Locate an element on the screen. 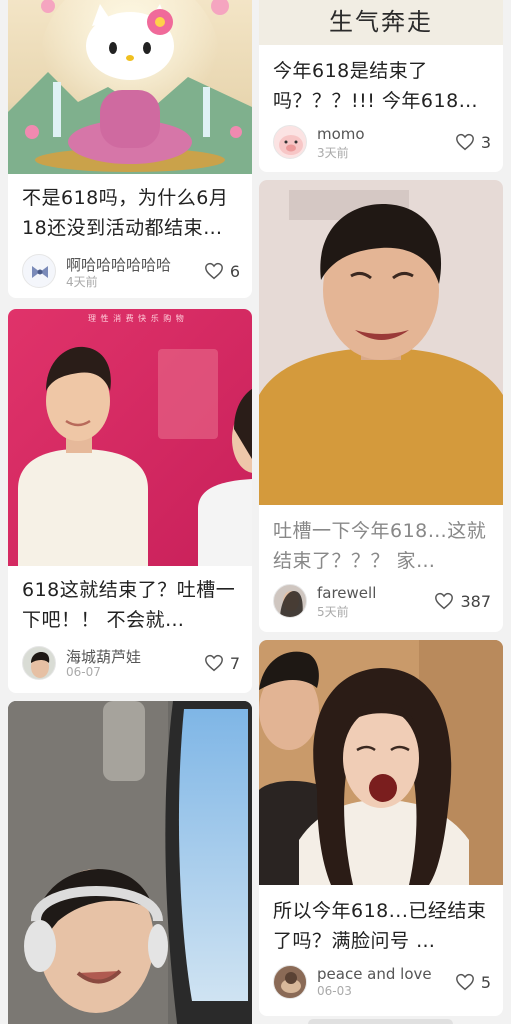 The width and height of the screenshot is (511, 1024). author-name: peace and love is located at coordinates (374, 974).